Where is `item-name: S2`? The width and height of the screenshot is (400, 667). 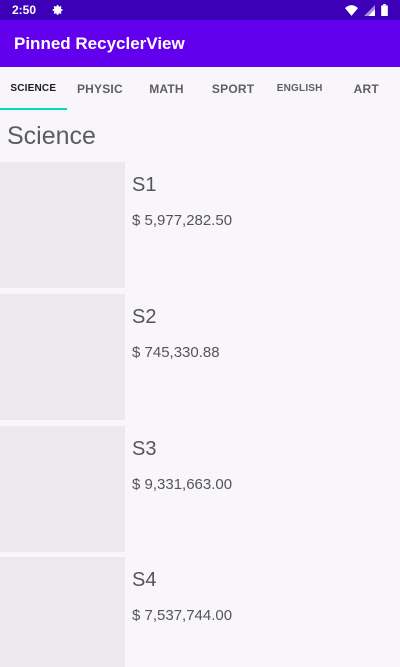 item-name: S2 is located at coordinates (144, 317).